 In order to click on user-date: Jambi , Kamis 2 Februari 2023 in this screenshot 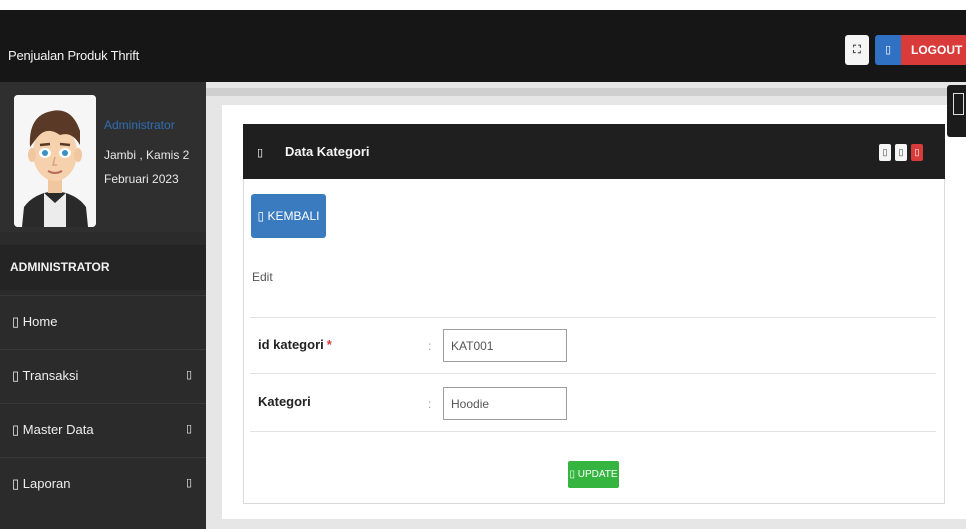, I will do `click(147, 167)`.